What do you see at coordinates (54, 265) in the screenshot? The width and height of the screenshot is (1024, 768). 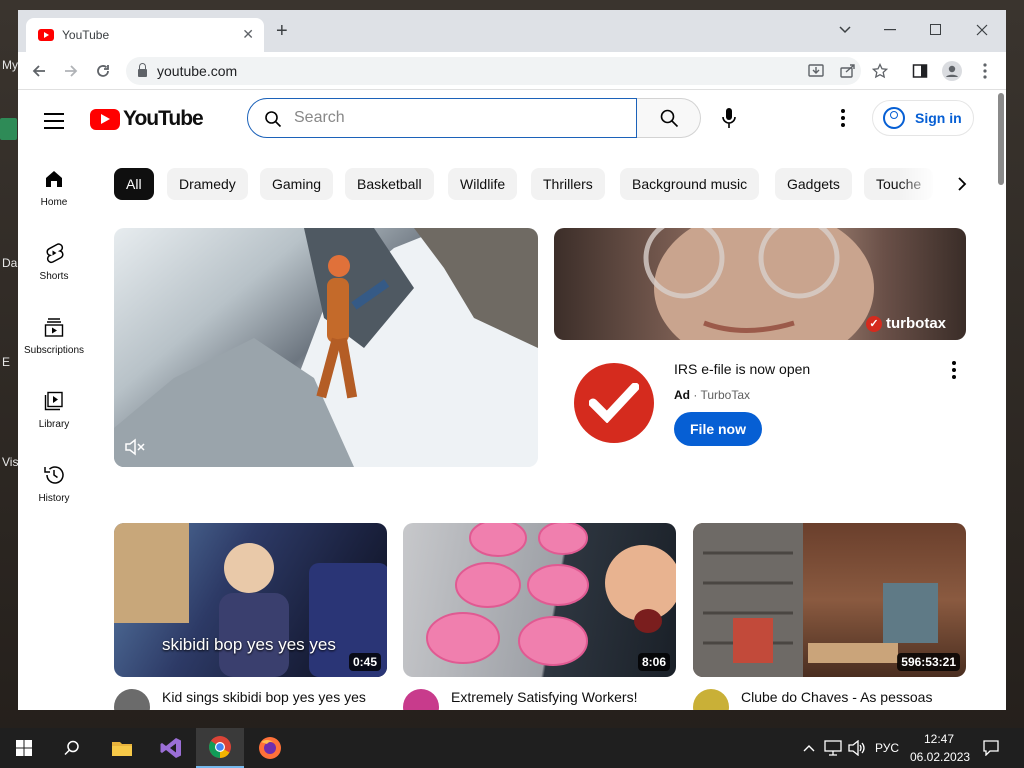 I see `sidebar-item-shorts: Shorts` at bounding box center [54, 265].